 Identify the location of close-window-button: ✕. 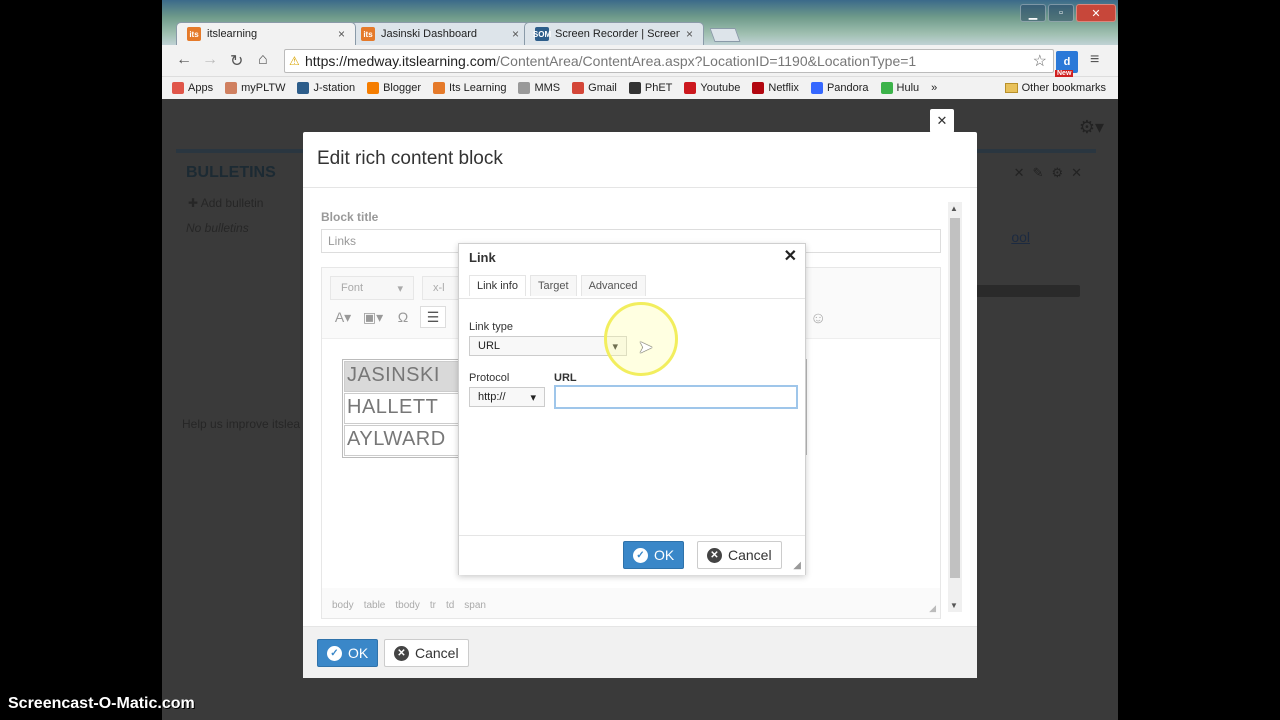
(1096, 13).